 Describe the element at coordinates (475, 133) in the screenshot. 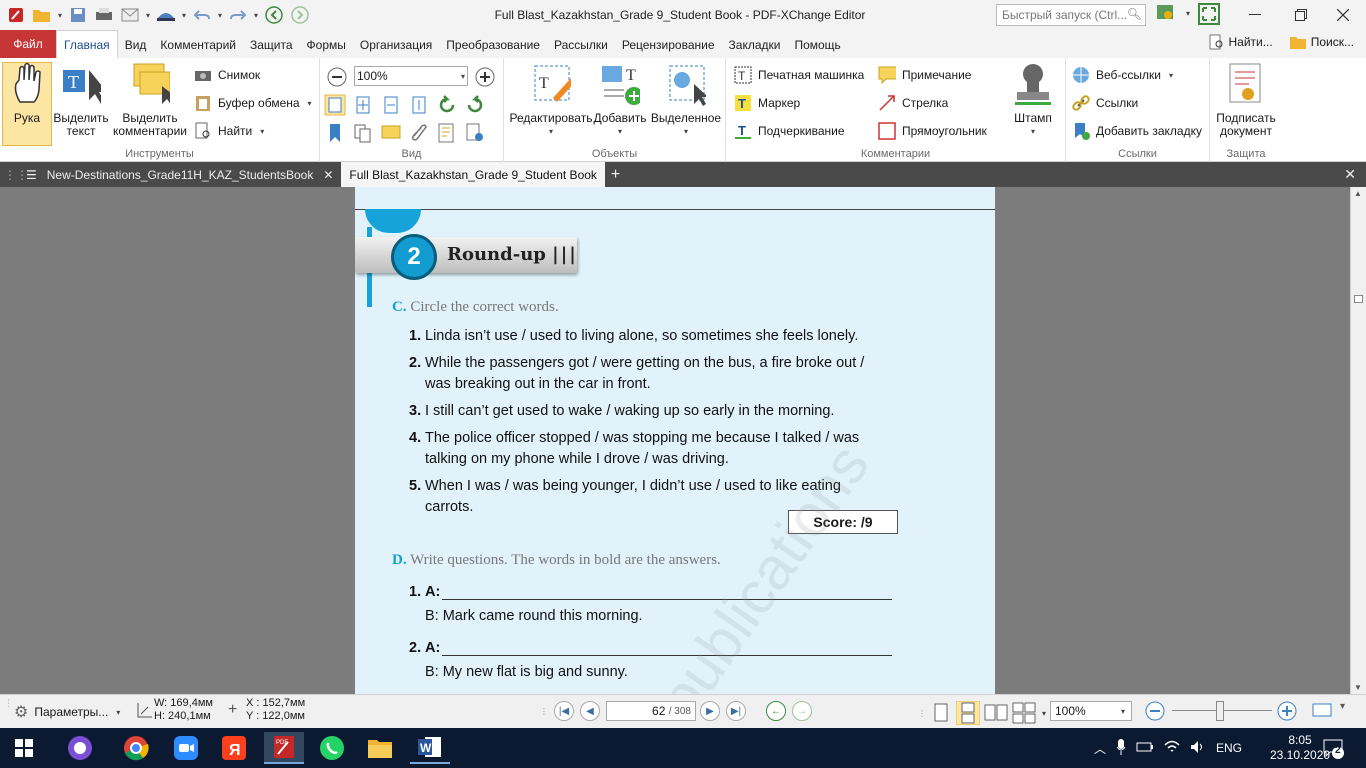

I see `layers-settings-icon` at that location.